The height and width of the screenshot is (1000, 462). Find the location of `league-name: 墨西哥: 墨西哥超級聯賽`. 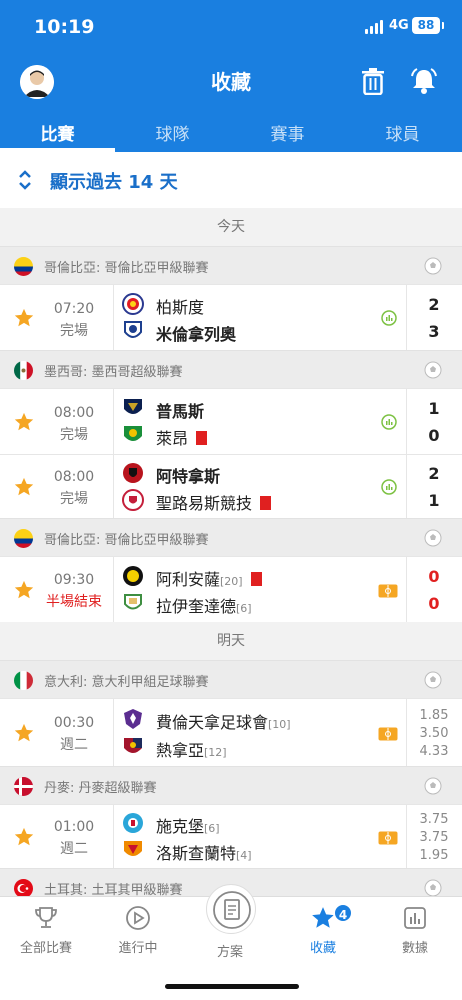

league-name: 墨西哥: 墨西哥超級聯賽 is located at coordinates (113, 372).